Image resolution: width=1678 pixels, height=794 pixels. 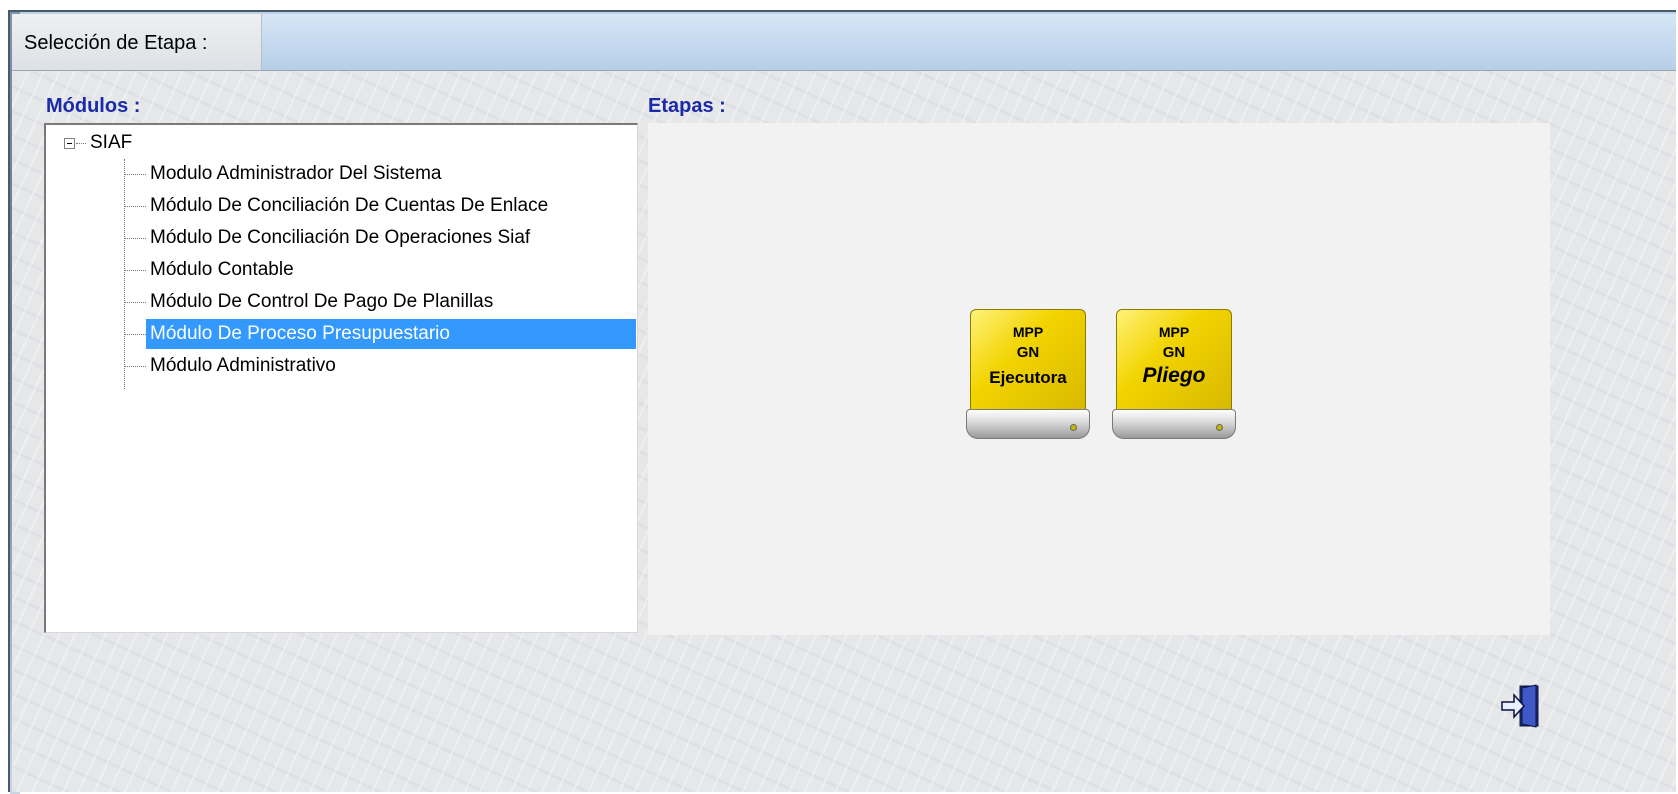 I want to click on tree-item-administrador-sistema: Modulo Administrador Del Sistema, so click(x=380, y=174).